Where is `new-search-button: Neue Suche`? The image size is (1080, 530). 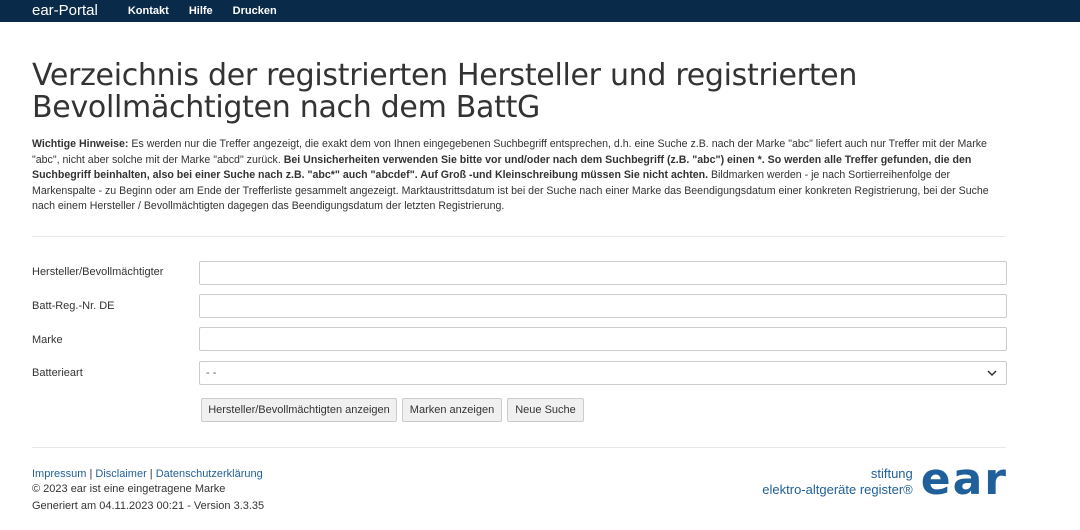
new-search-button: Neue Suche is located at coordinates (545, 410).